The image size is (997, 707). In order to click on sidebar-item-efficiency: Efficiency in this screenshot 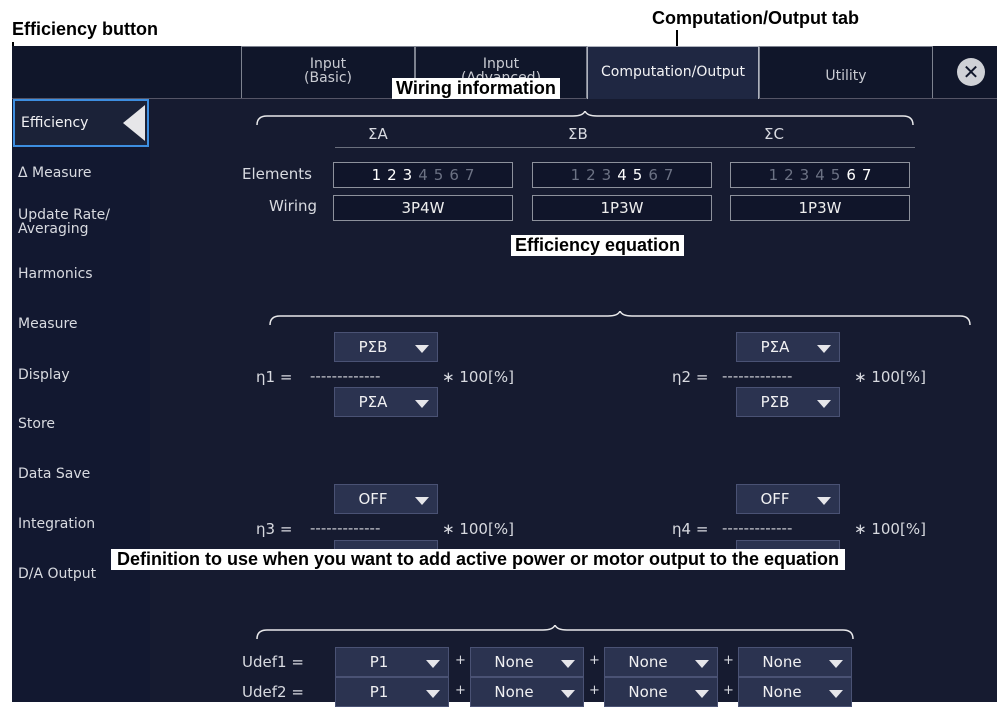, I will do `click(81, 123)`.